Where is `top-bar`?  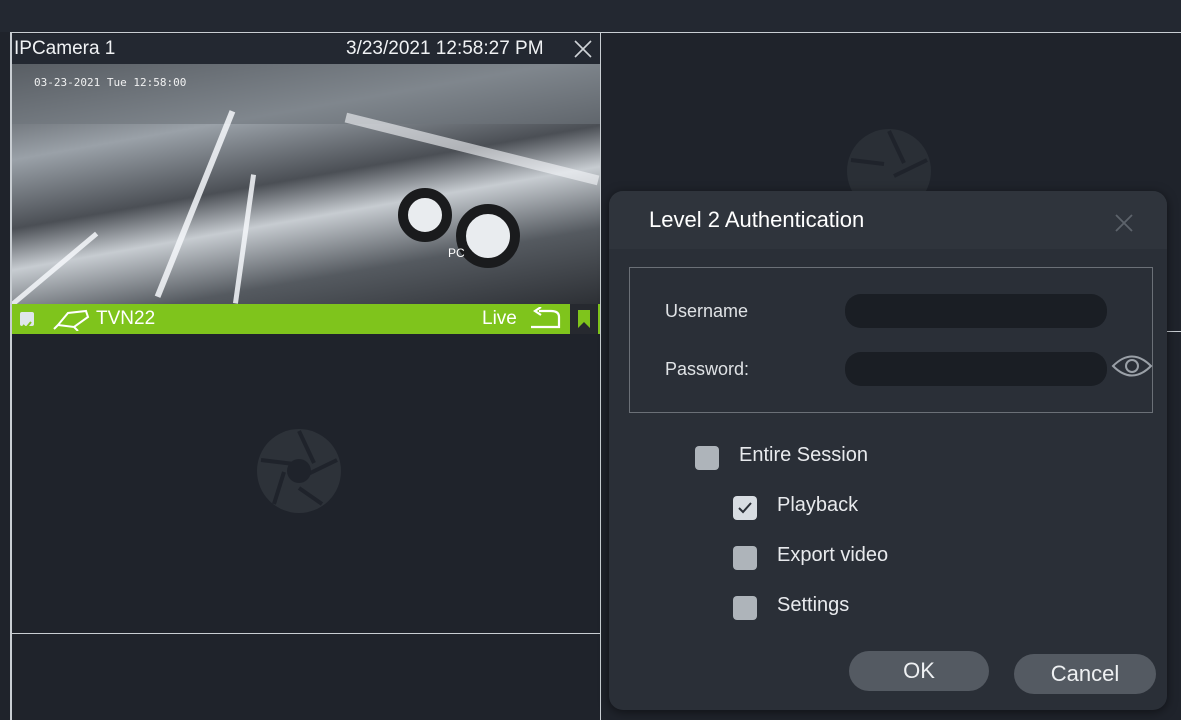
top-bar is located at coordinates (590, 16).